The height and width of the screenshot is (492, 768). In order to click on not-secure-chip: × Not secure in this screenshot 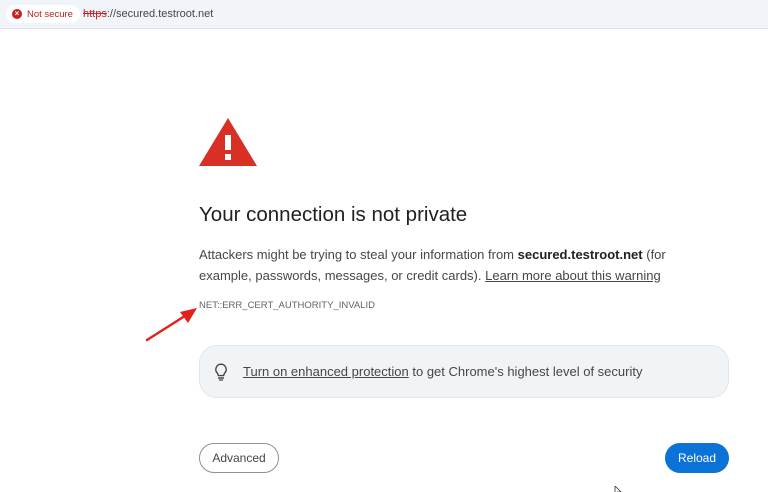, I will do `click(43, 14)`.